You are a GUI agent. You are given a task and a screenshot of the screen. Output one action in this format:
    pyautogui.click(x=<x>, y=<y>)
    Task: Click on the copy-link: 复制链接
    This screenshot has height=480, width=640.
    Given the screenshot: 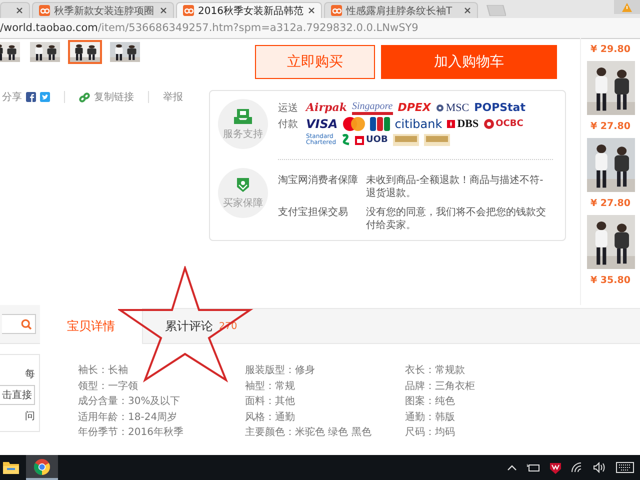 What is the action you would take?
    pyautogui.click(x=114, y=97)
    